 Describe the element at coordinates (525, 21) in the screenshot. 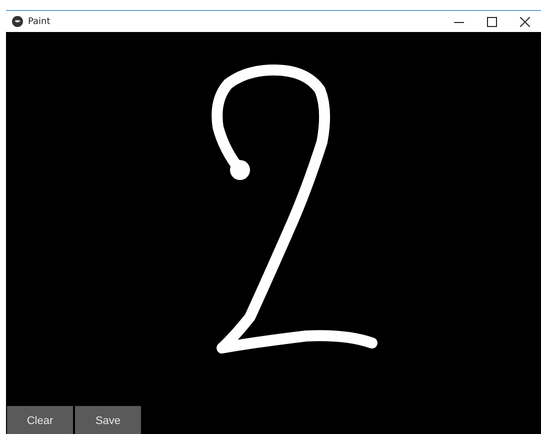

I see `close-icon` at that location.